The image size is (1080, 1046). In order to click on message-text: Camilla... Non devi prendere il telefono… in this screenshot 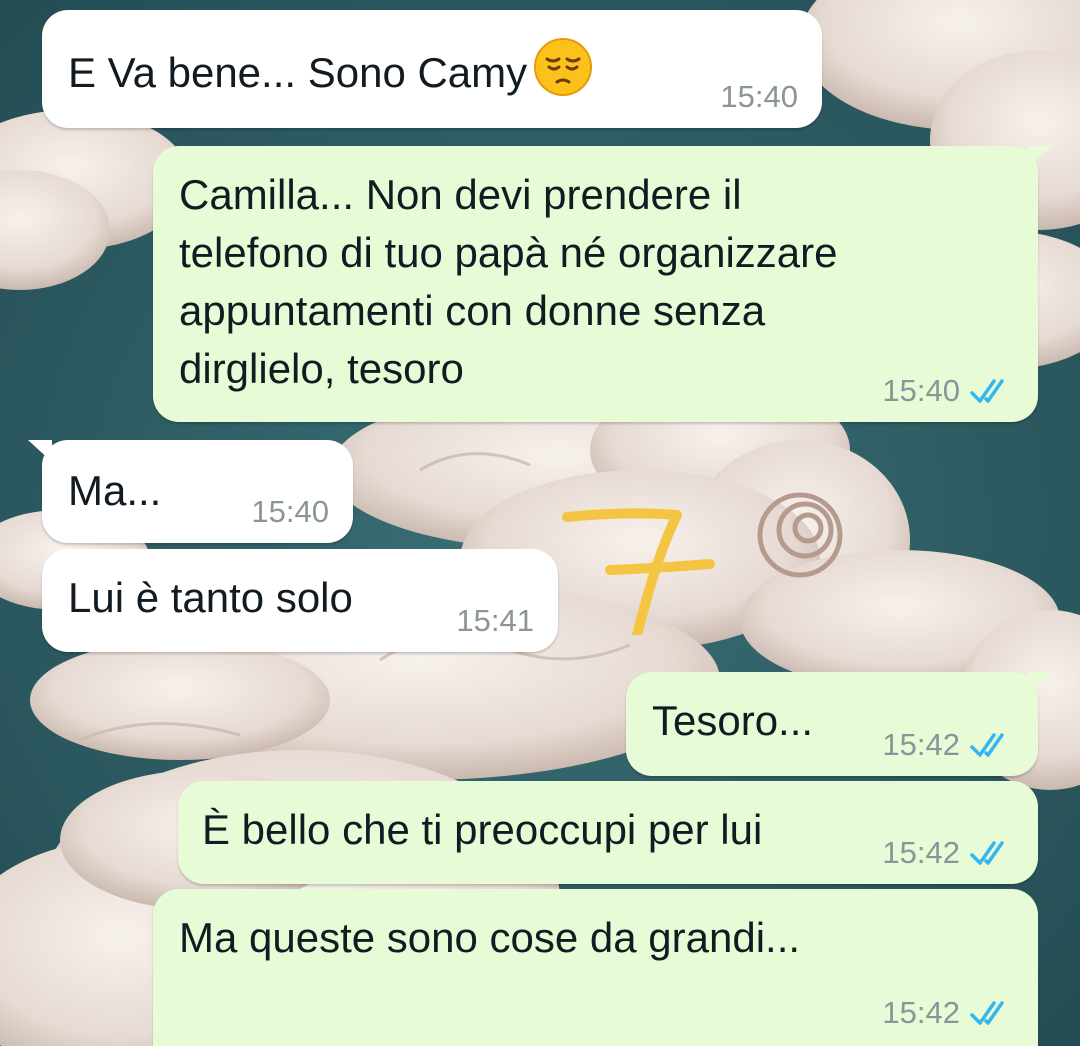, I will do `click(508, 281)`.